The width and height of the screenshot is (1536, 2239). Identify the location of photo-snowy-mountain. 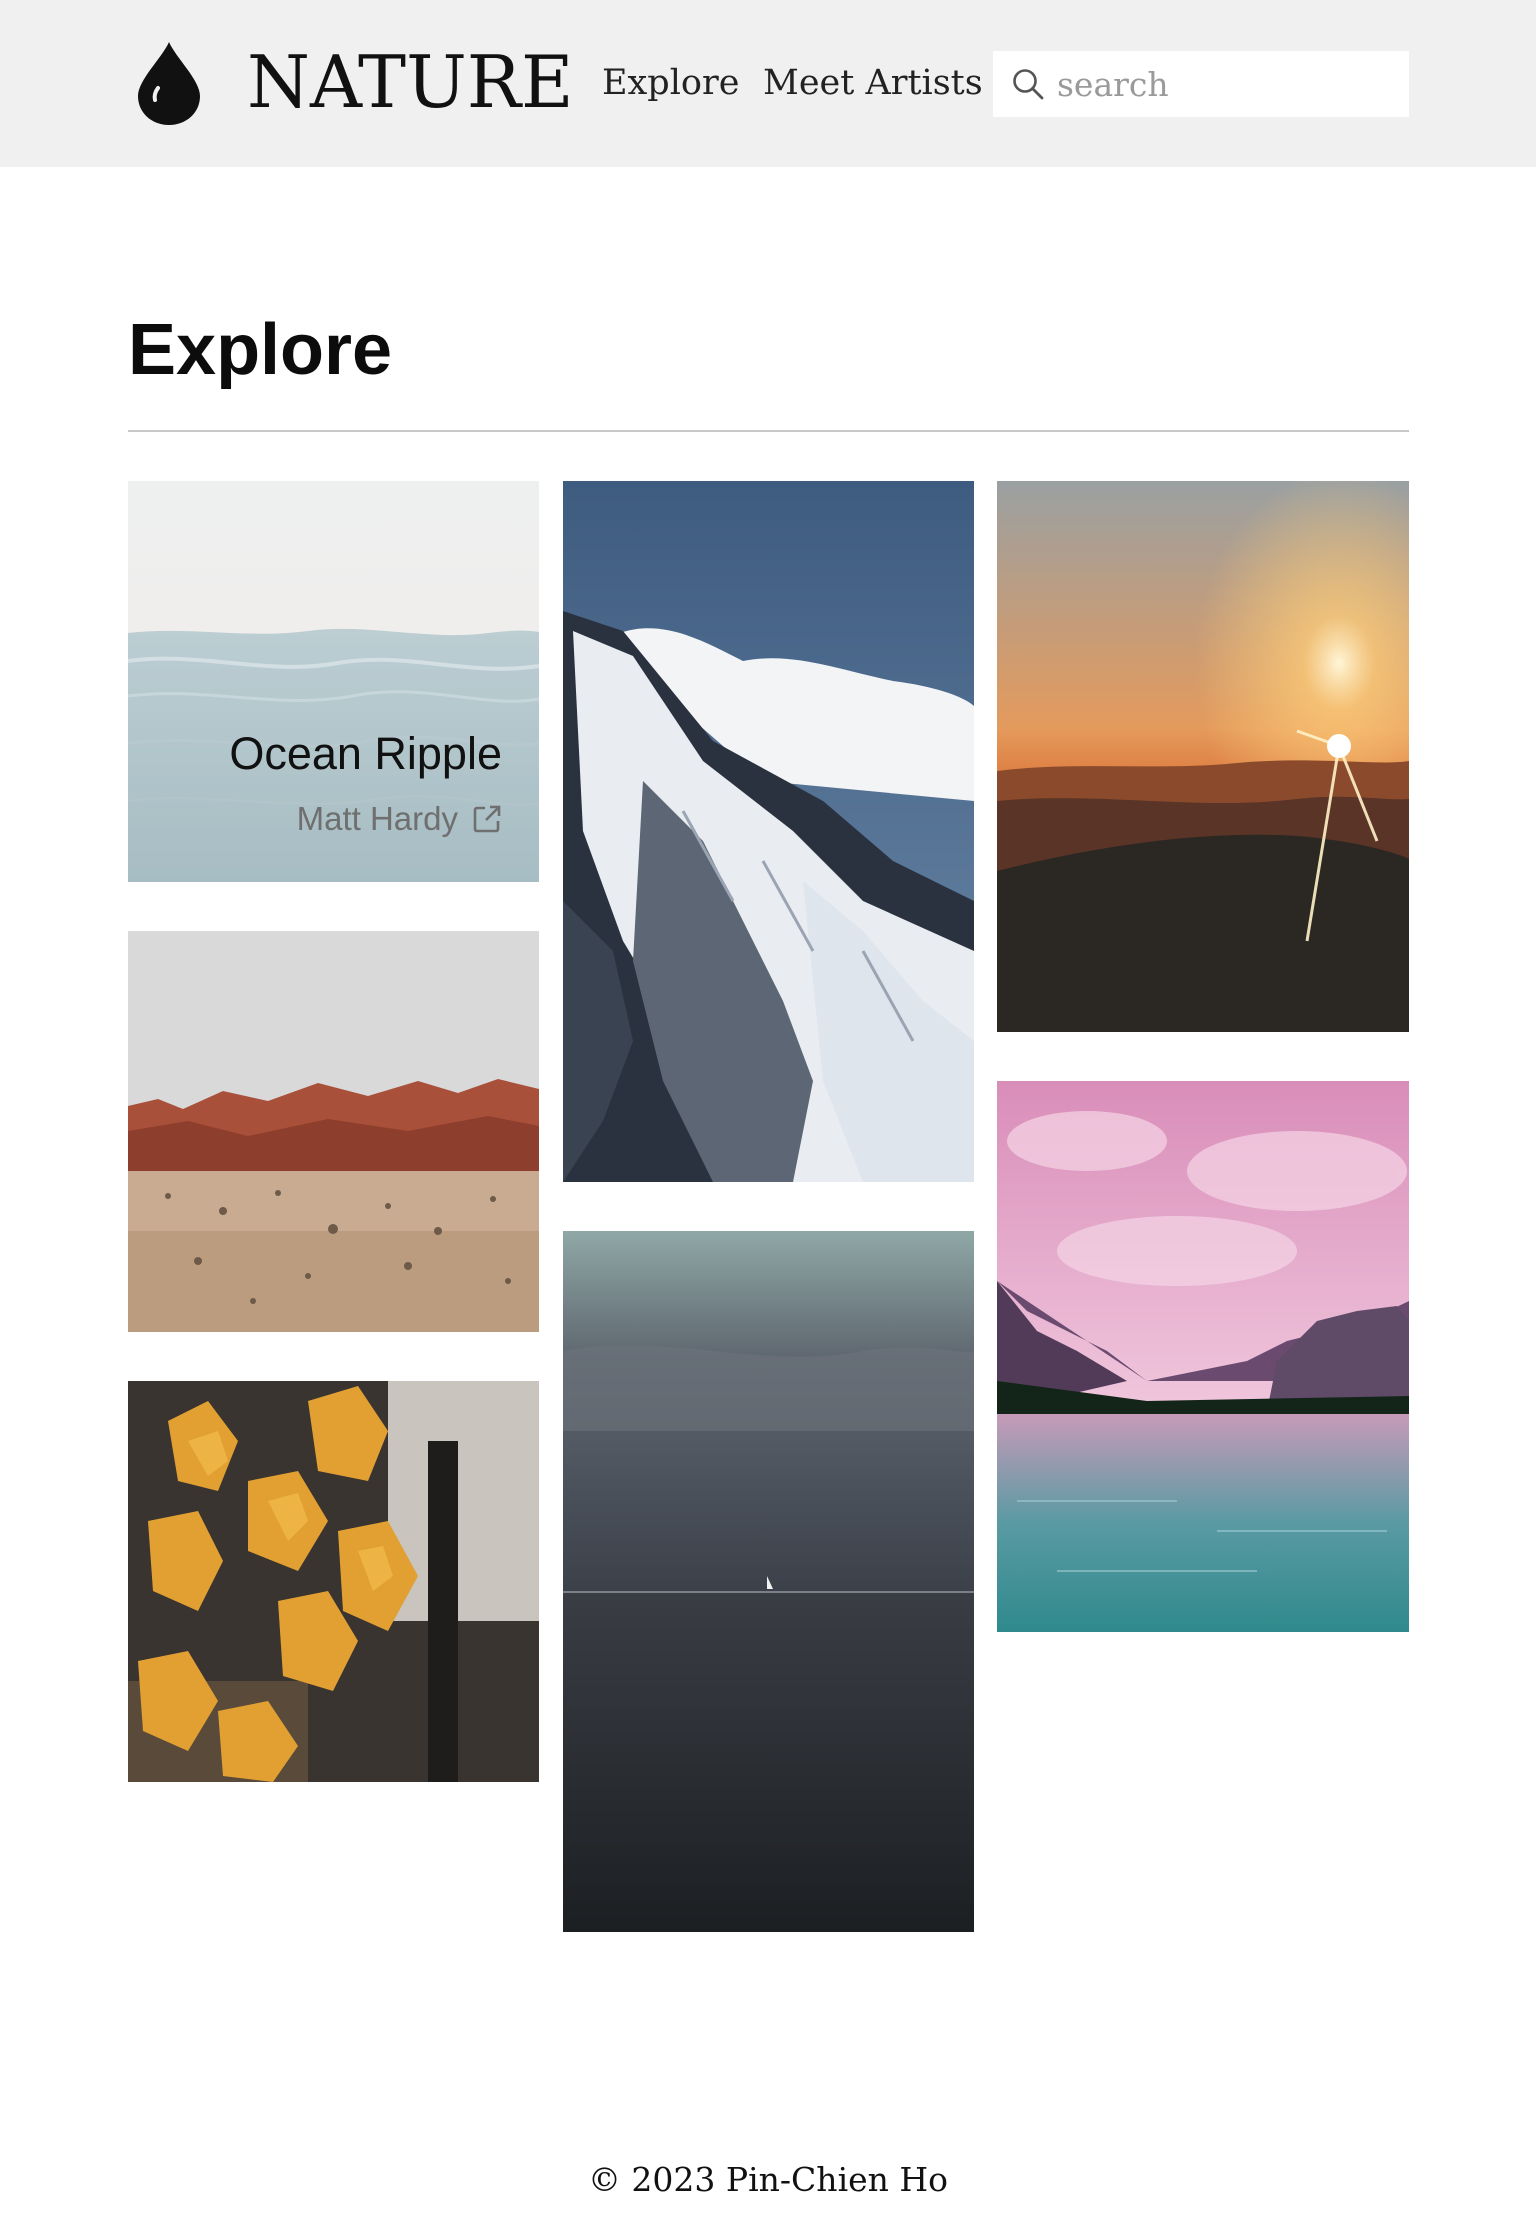
(768, 831).